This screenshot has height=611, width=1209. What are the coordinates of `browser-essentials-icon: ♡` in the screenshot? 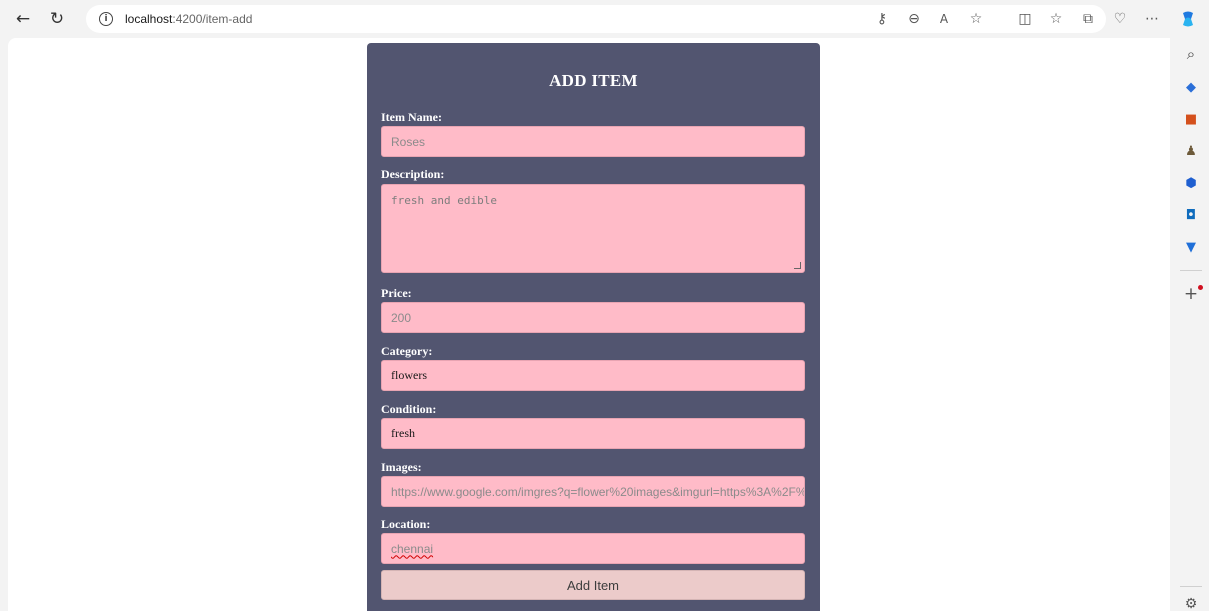 It's located at (1120, 19).